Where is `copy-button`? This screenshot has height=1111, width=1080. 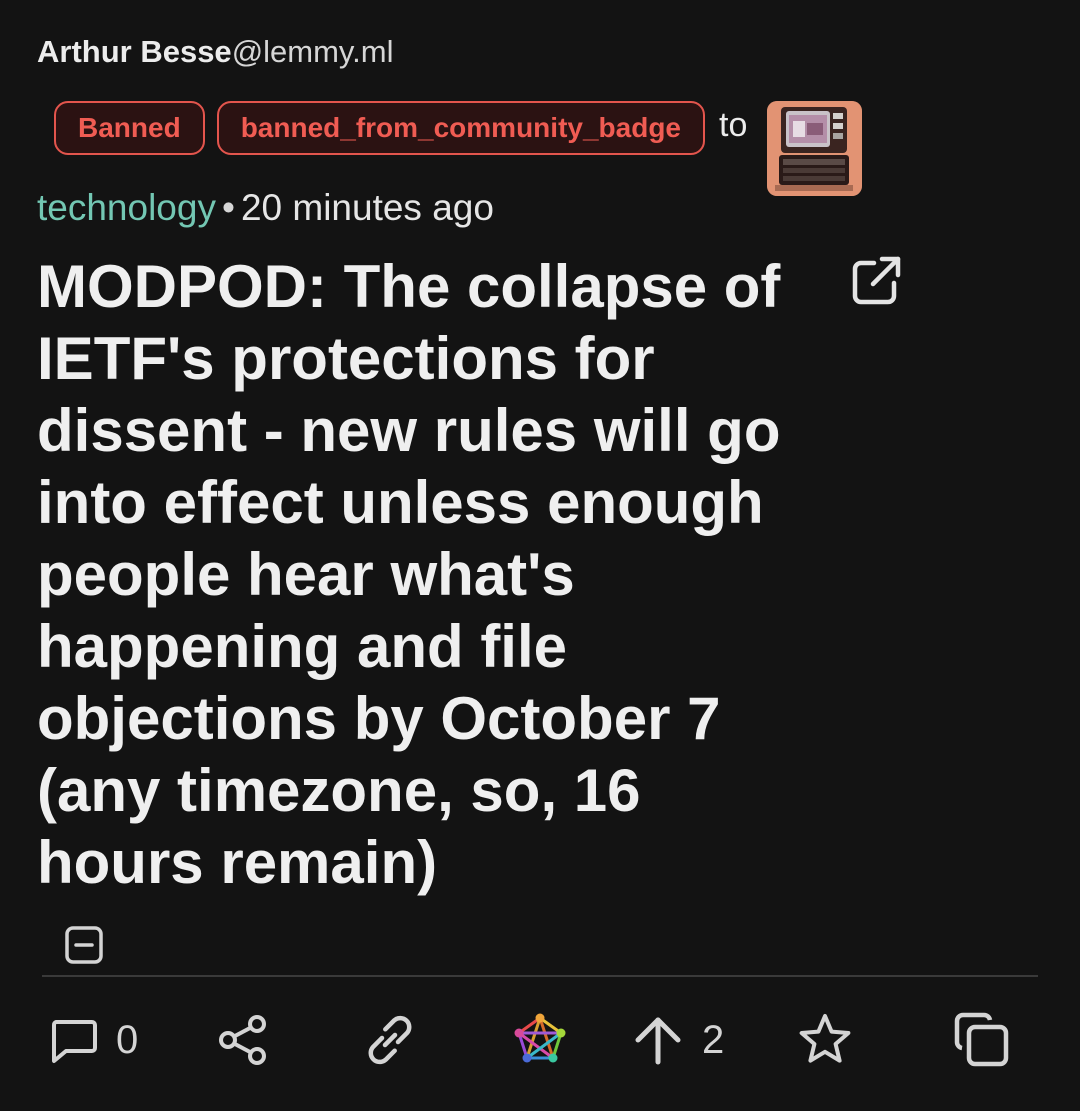 copy-button is located at coordinates (982, 1040).